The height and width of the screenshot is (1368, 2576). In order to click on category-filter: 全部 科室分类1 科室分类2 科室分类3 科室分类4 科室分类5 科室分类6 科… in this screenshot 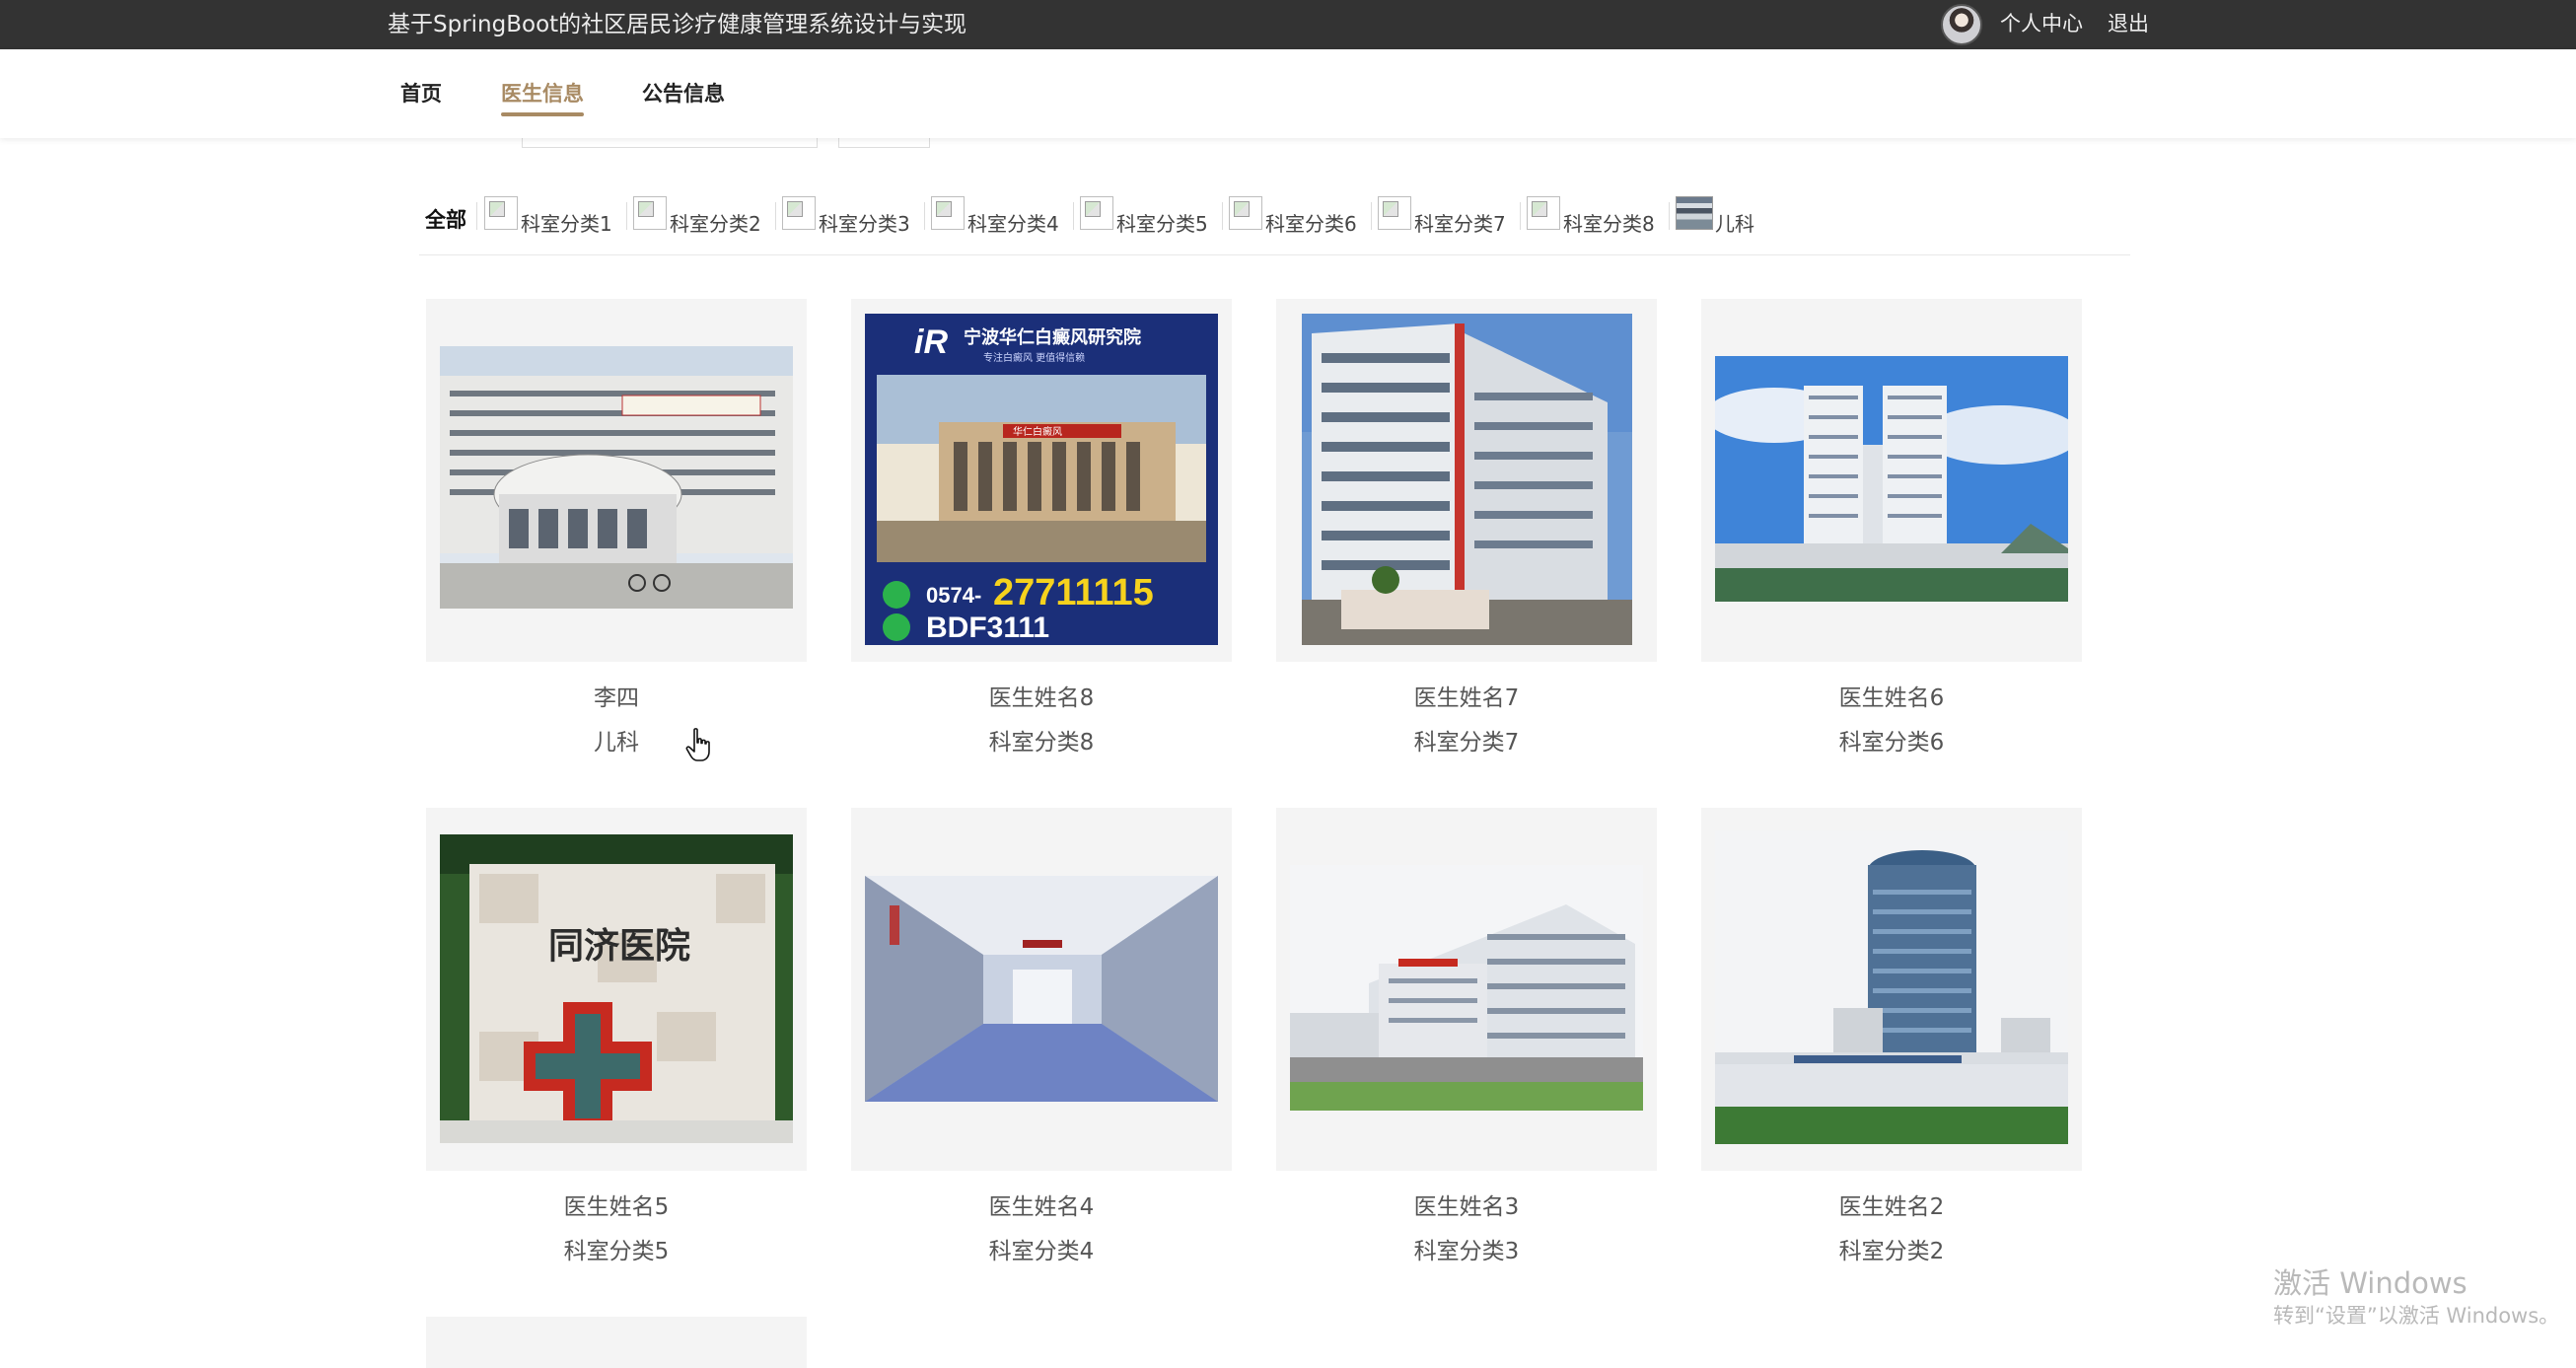, I will do `click(1274, 223)`.